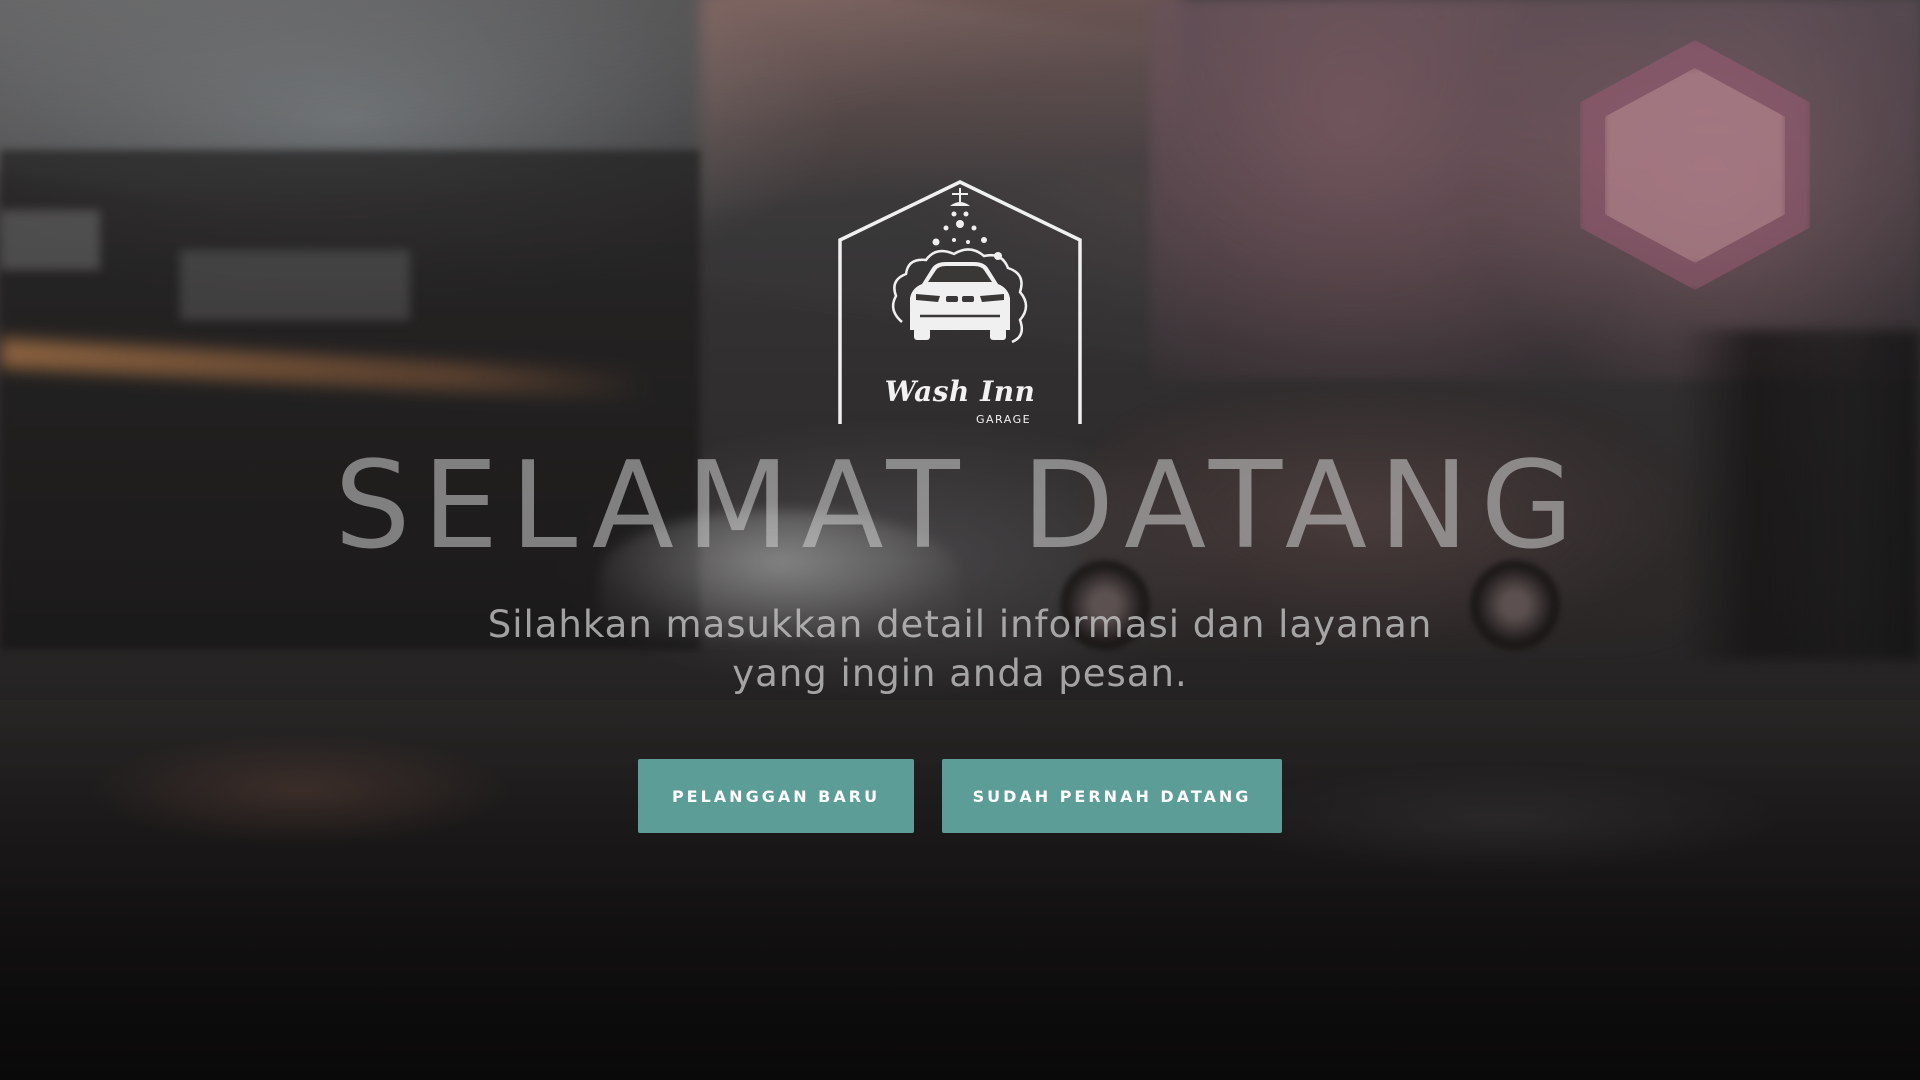  I want to click on welcome-headline: SELAMAT DATANG, so click(960, 506).